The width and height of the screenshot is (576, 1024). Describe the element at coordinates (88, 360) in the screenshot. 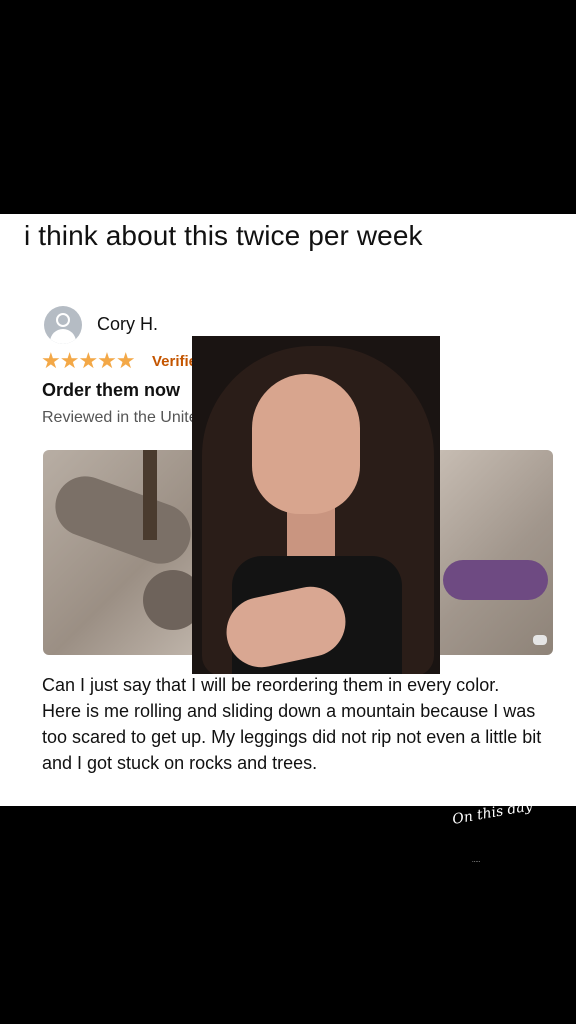

I see `star-rating: ★★★★★` at that location.